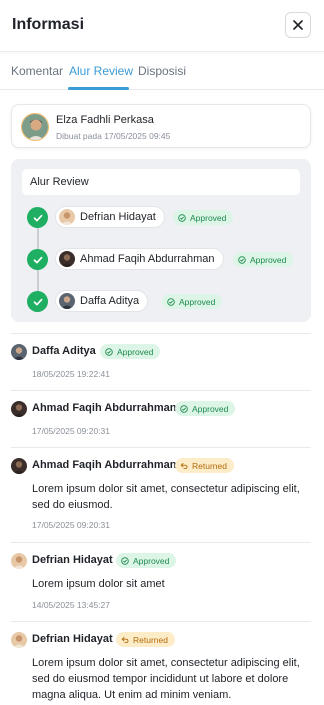 The width and height of the screenshot is (324, 705). I want to click on tab-komentar: Komentar, so click(37, 71).